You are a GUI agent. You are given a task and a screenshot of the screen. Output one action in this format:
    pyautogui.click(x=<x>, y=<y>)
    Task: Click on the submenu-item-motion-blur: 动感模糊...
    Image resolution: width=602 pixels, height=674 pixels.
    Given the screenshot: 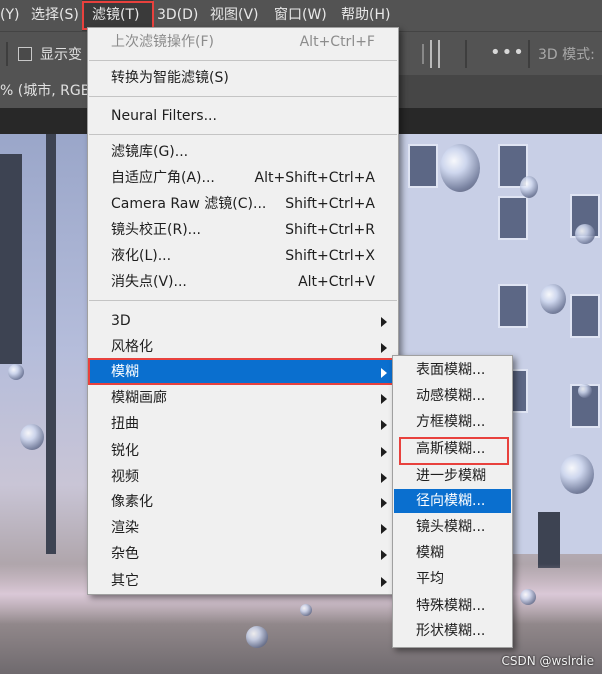 What is the action you would take?
    pyautogui.click(x=452, y=396)
    